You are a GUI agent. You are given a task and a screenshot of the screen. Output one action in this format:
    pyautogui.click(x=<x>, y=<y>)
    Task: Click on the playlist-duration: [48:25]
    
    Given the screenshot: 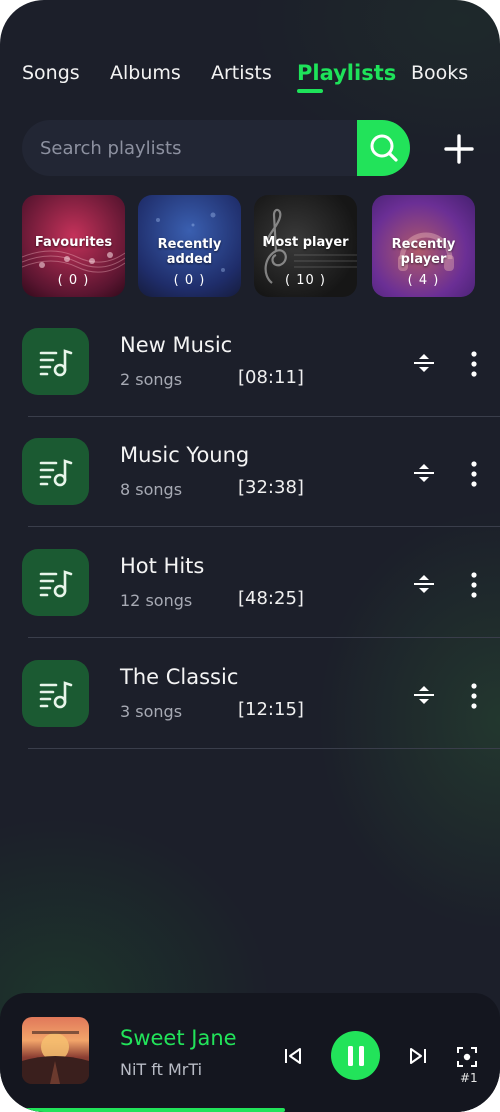 What is the action you would take?
    pyautogui.click(x=271, y=598)
    